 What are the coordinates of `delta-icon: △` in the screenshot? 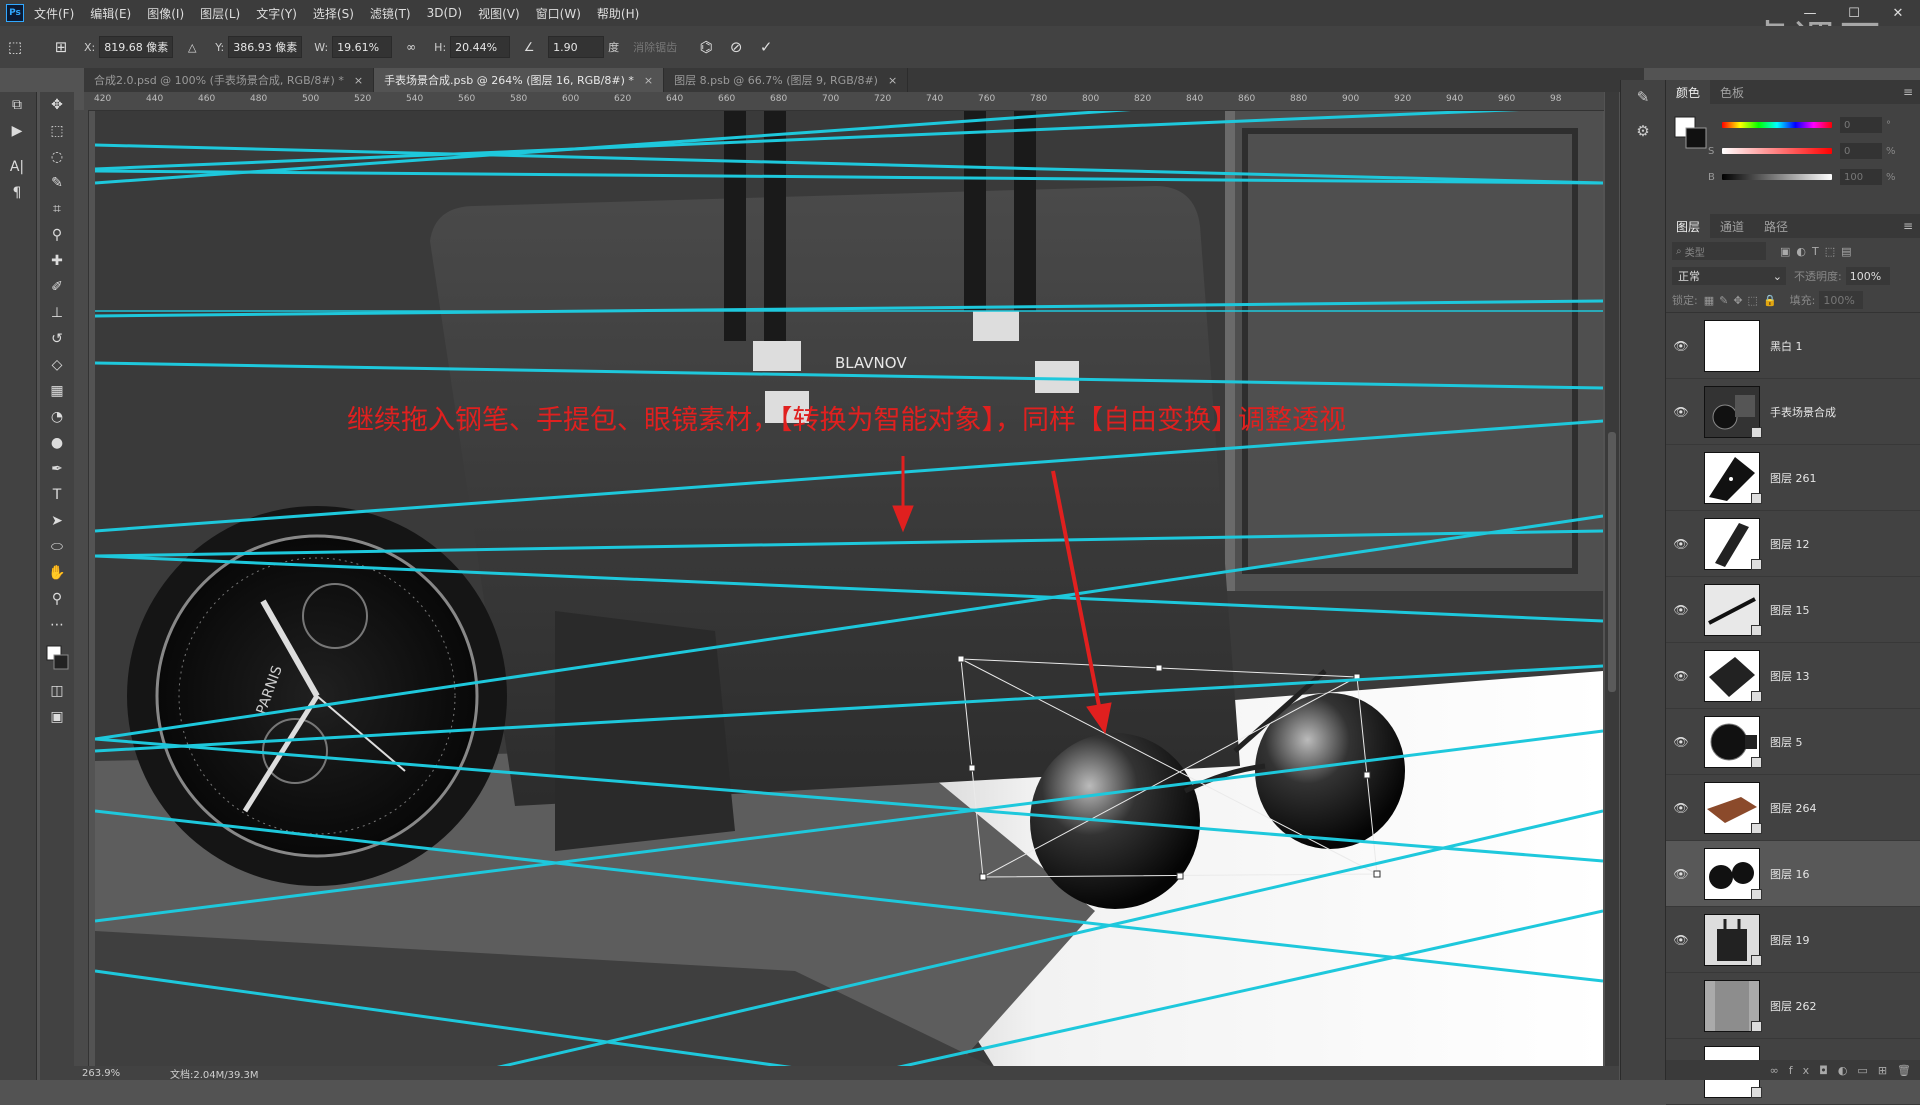 It's located at (192, 47).